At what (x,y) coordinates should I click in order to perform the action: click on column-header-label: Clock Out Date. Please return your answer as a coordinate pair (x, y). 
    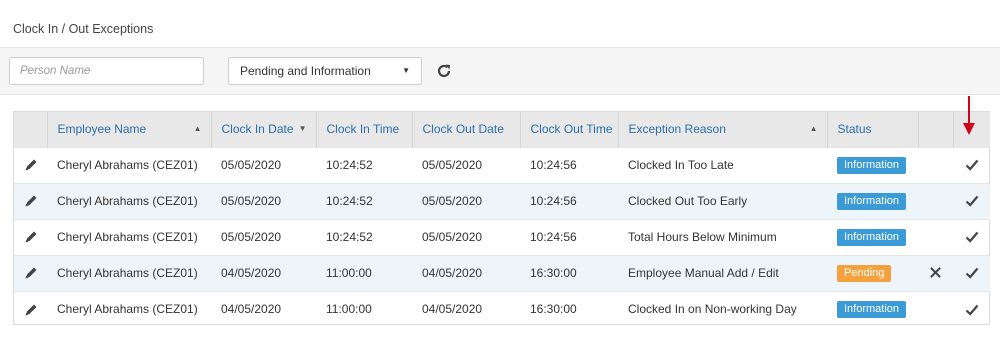
    Looking at the image, I should click on (463, 129).